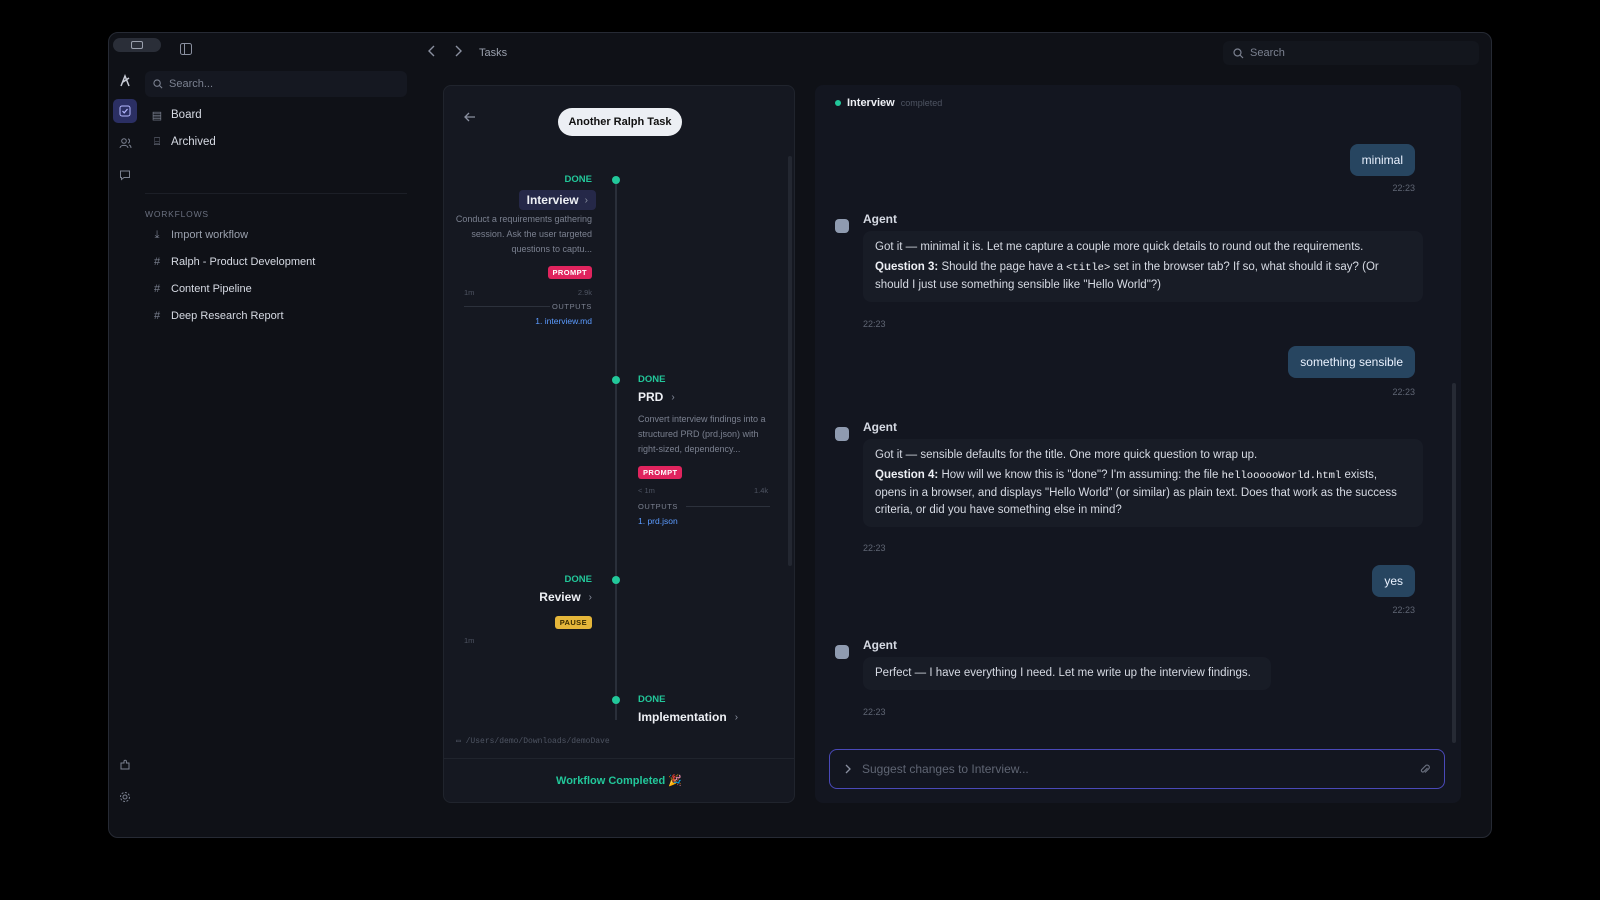 This screenshot has width=1600, height=900. I want to click on title-bar: Tasks Search, so click(800, 52).